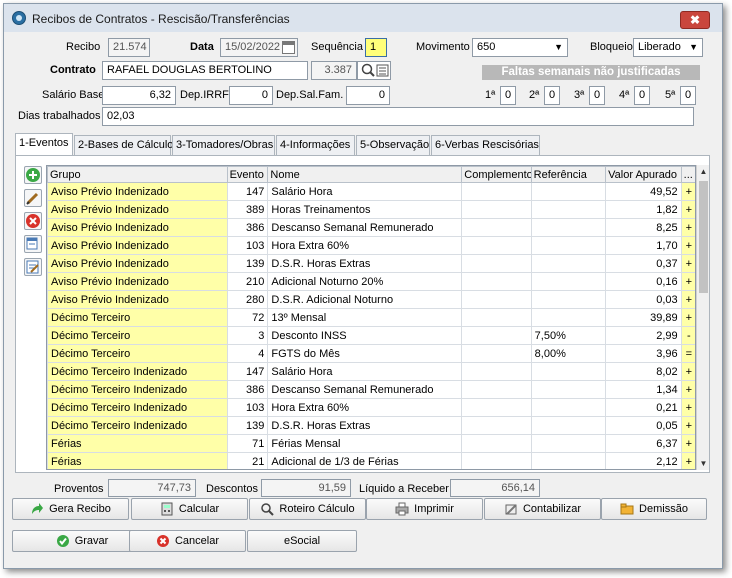 The height and width of the screenshot is (578, 732). I want to click on cell-evento: 21, so click(247, 460).